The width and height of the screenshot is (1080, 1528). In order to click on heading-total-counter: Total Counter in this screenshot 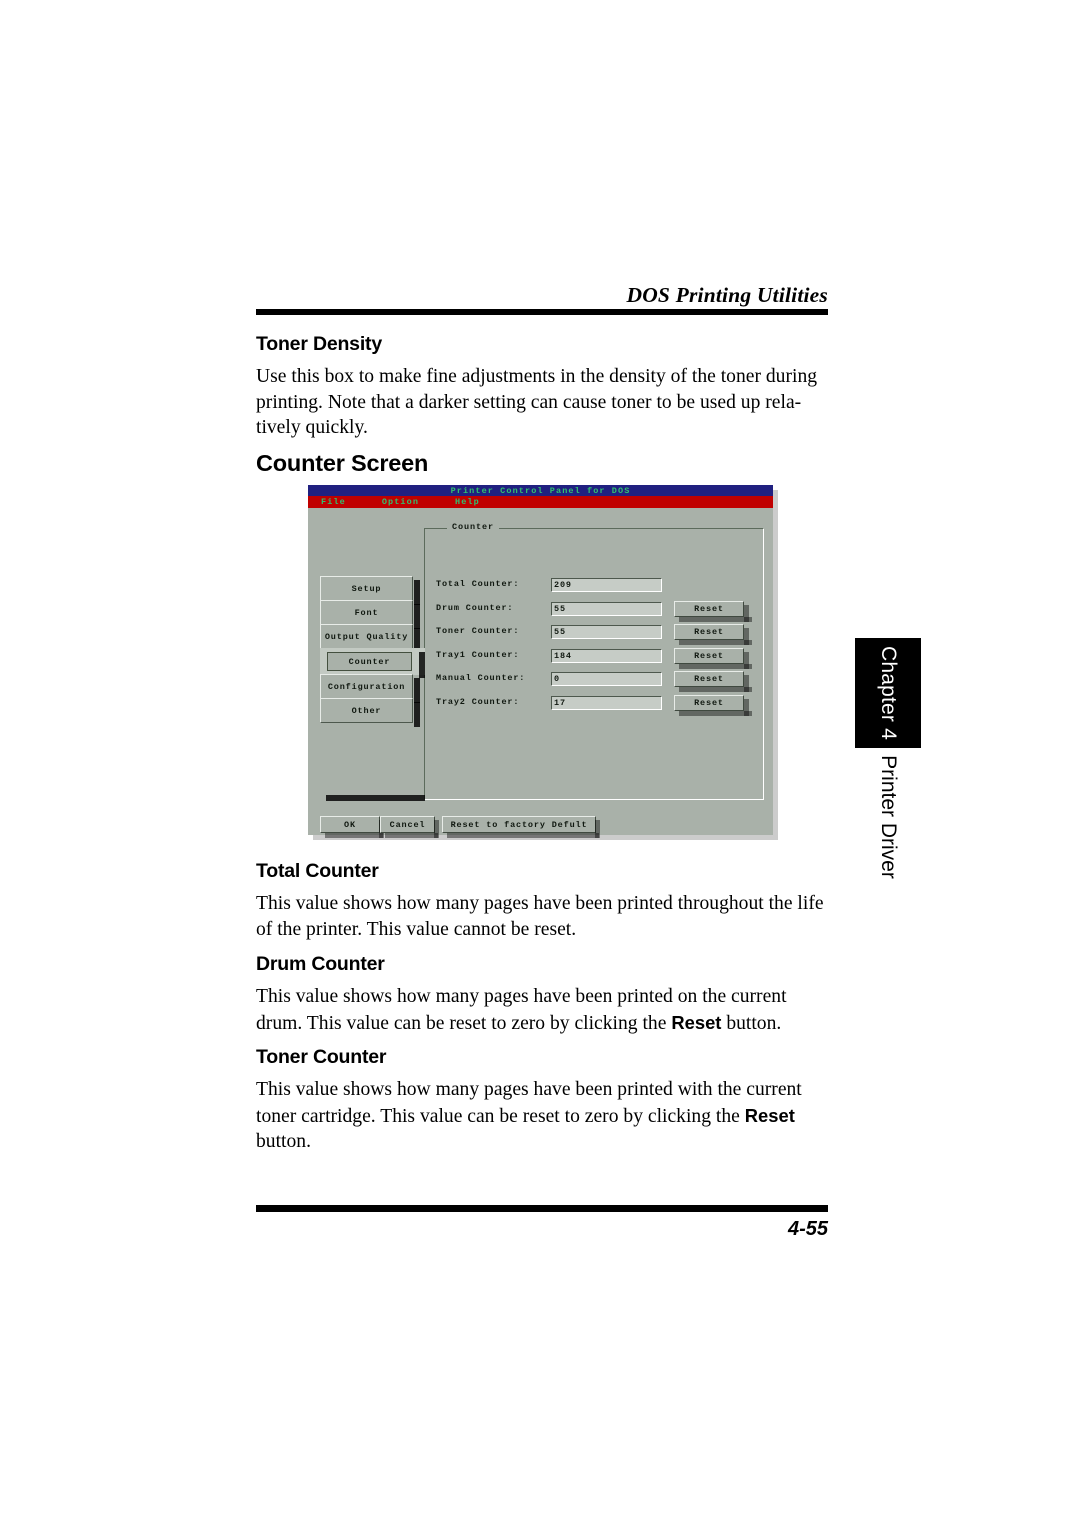, I will do `click(317, 871)`.